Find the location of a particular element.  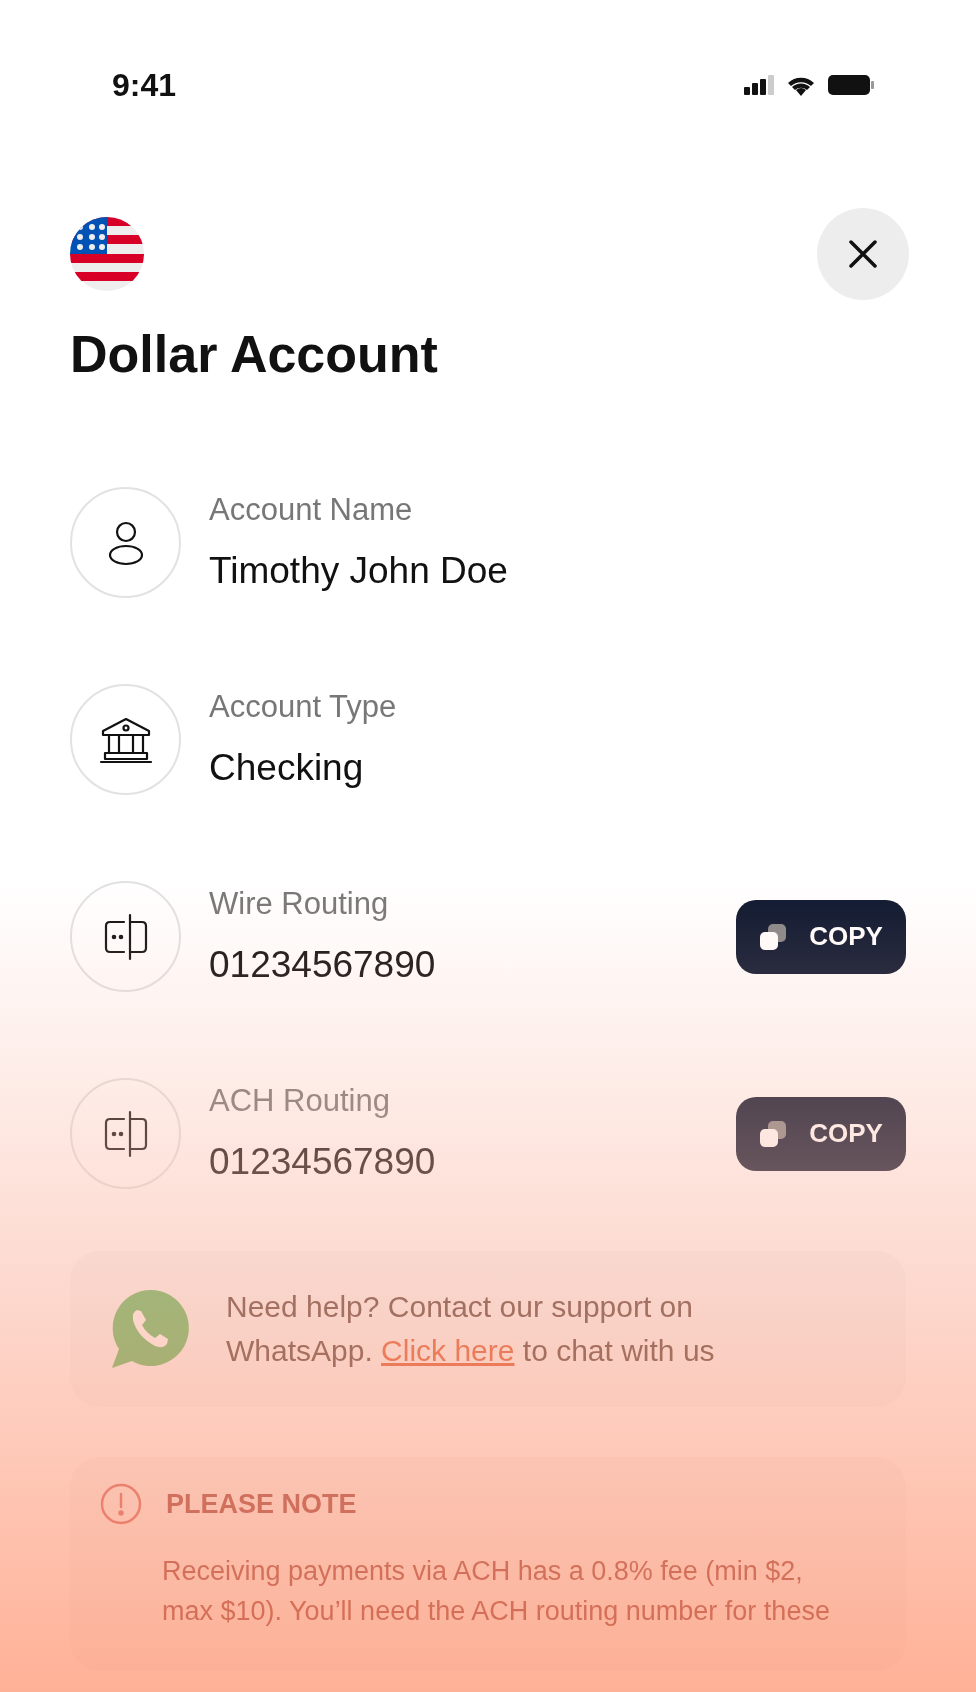

status-time: 9:41 is located at coordinates (144, 85).